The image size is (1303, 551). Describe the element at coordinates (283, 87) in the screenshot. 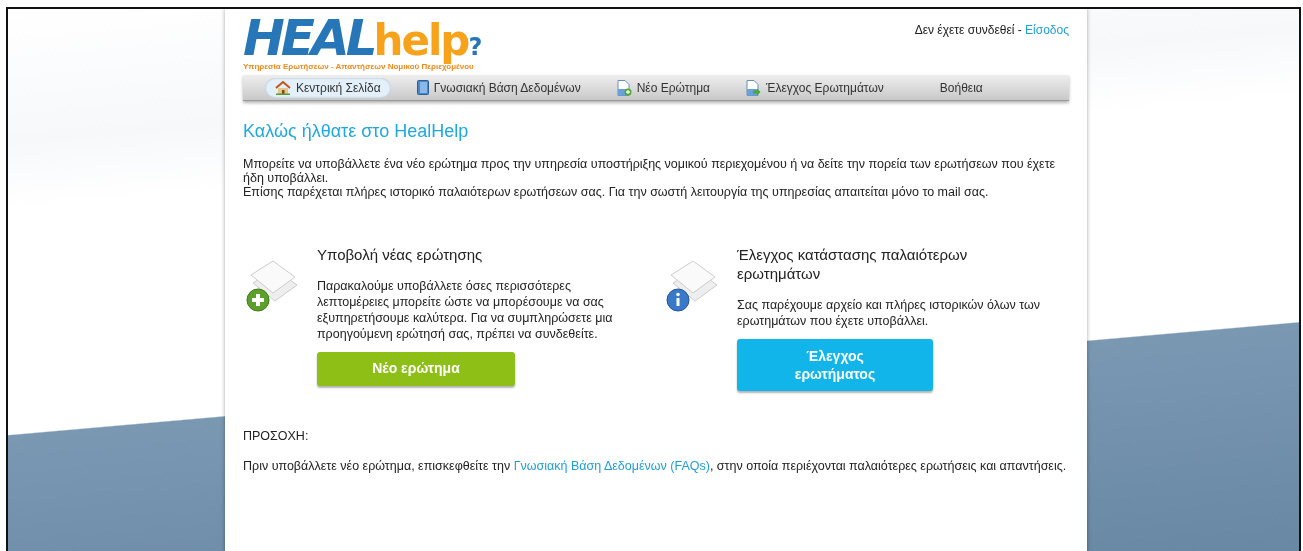

I see `house-icon` at that location.